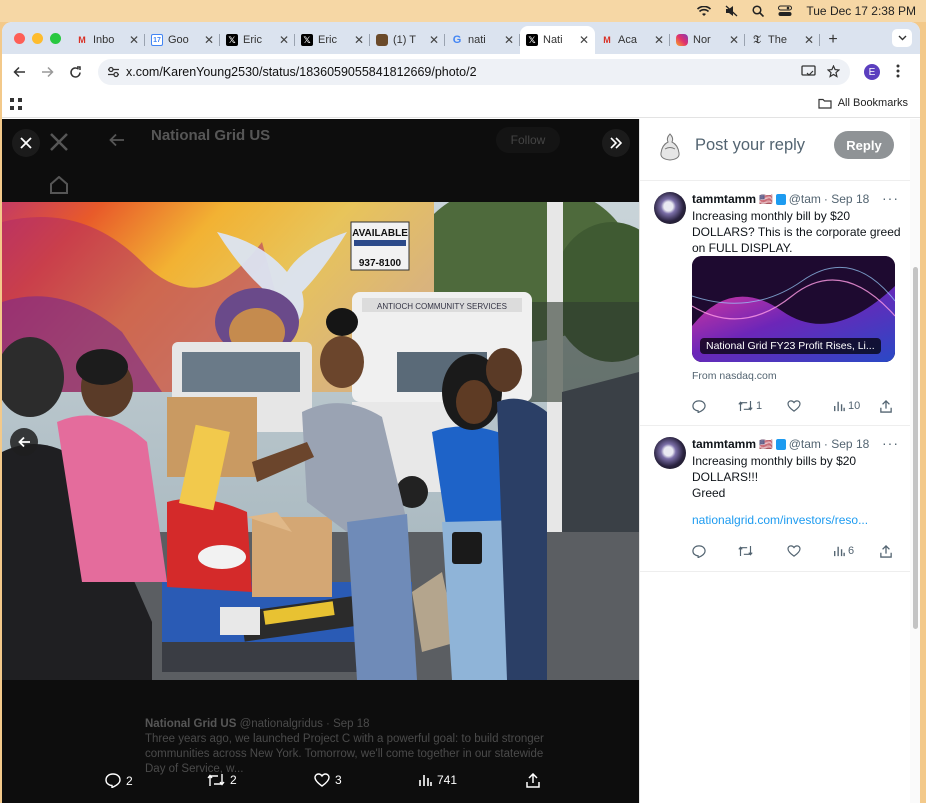 Image resolution: width=926 pixels, height=803 pixels. I want to click on tab-x-eric-1: 𝕏 Eric ✕, so click(257, 40).